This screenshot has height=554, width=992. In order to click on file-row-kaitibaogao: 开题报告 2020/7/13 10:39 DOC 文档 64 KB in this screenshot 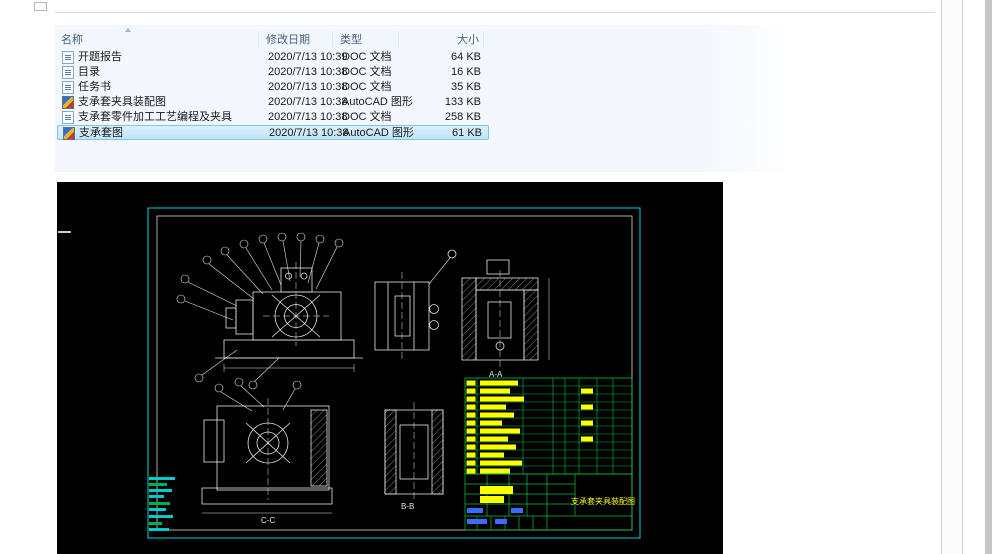, I will do `click(273, 57)`.